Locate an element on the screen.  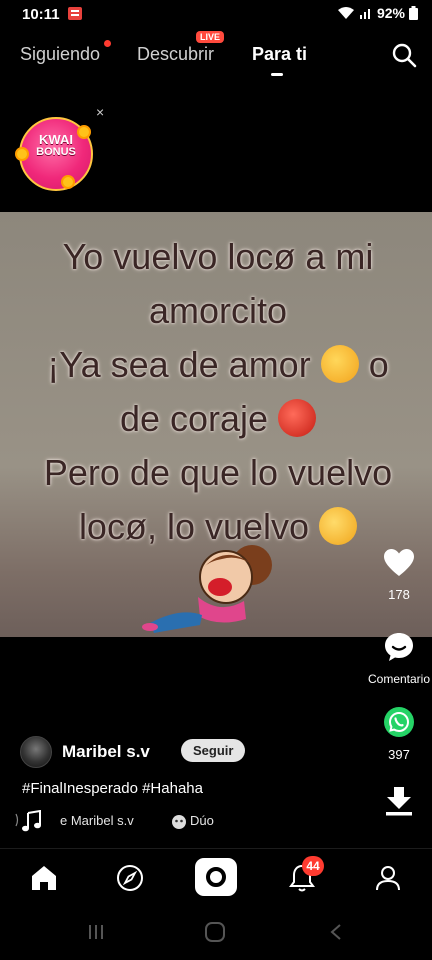
active-tab-indicator is located at coordinates (277, 74).